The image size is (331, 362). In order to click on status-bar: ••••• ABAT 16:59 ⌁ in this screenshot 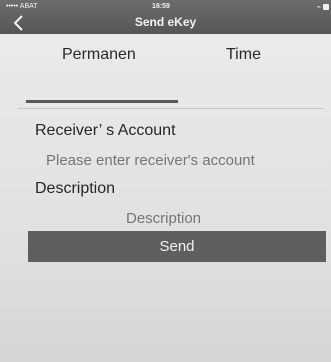, I will do `click(165, 8)`.